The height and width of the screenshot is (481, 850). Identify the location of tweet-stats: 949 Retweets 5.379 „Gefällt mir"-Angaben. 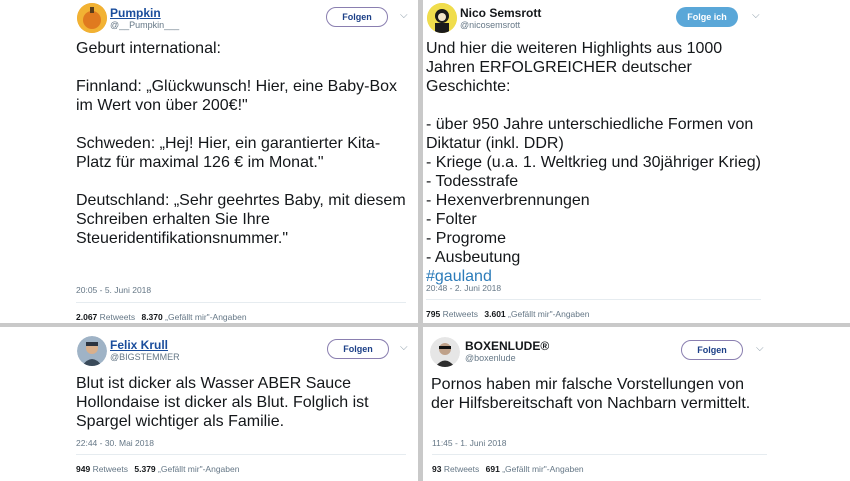
(157, 469).